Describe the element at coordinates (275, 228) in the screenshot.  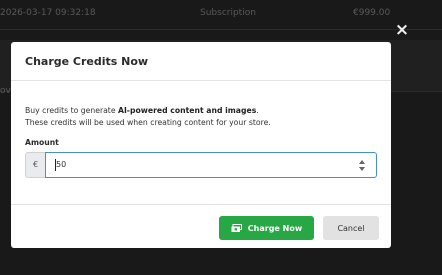
I see `charge-now-label: Charge Now` at that location.